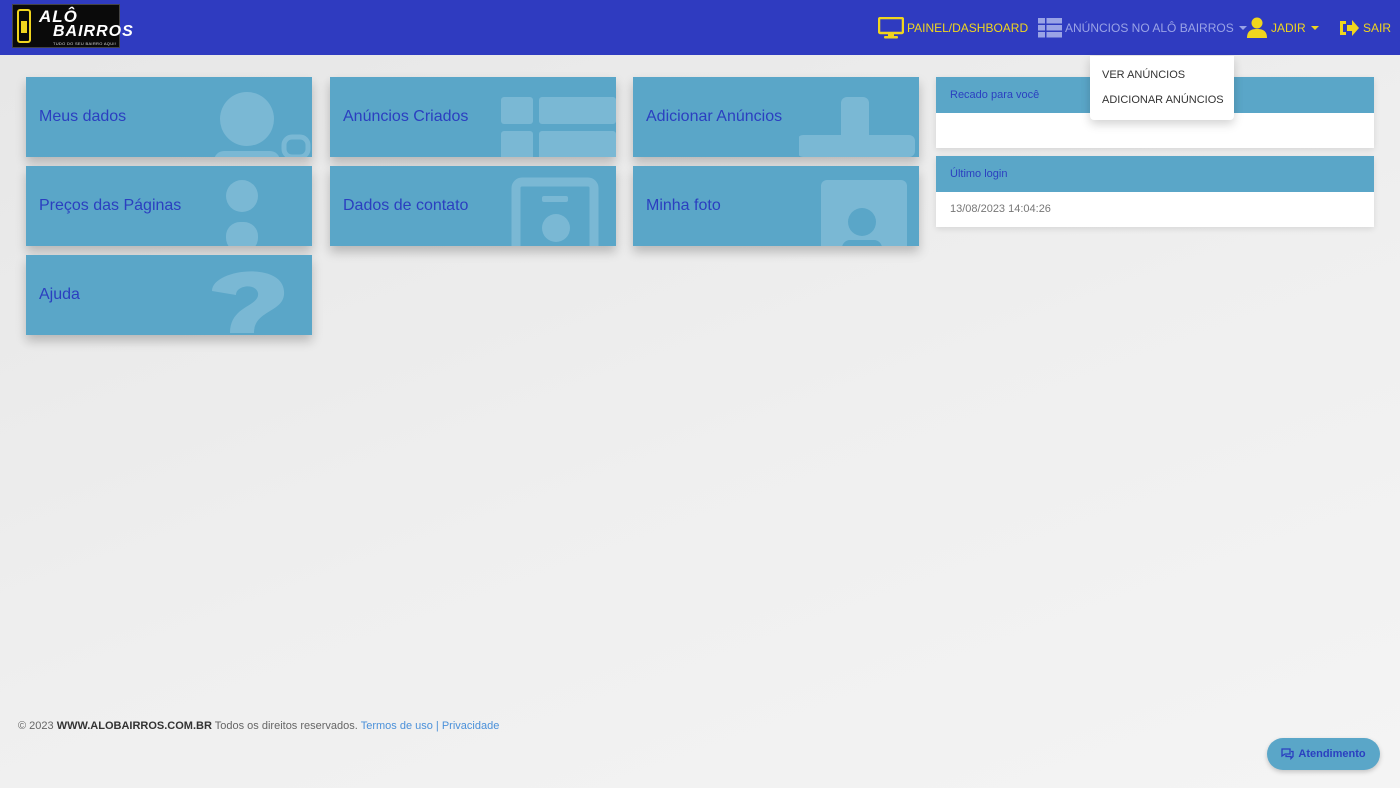 The width and height of the screenshot is (1400, 788). Describe the element at coordinates (968, 28) in the screenshot. I see `nav-dashboard-label: PAINEL/DASHBOARD` at that location.